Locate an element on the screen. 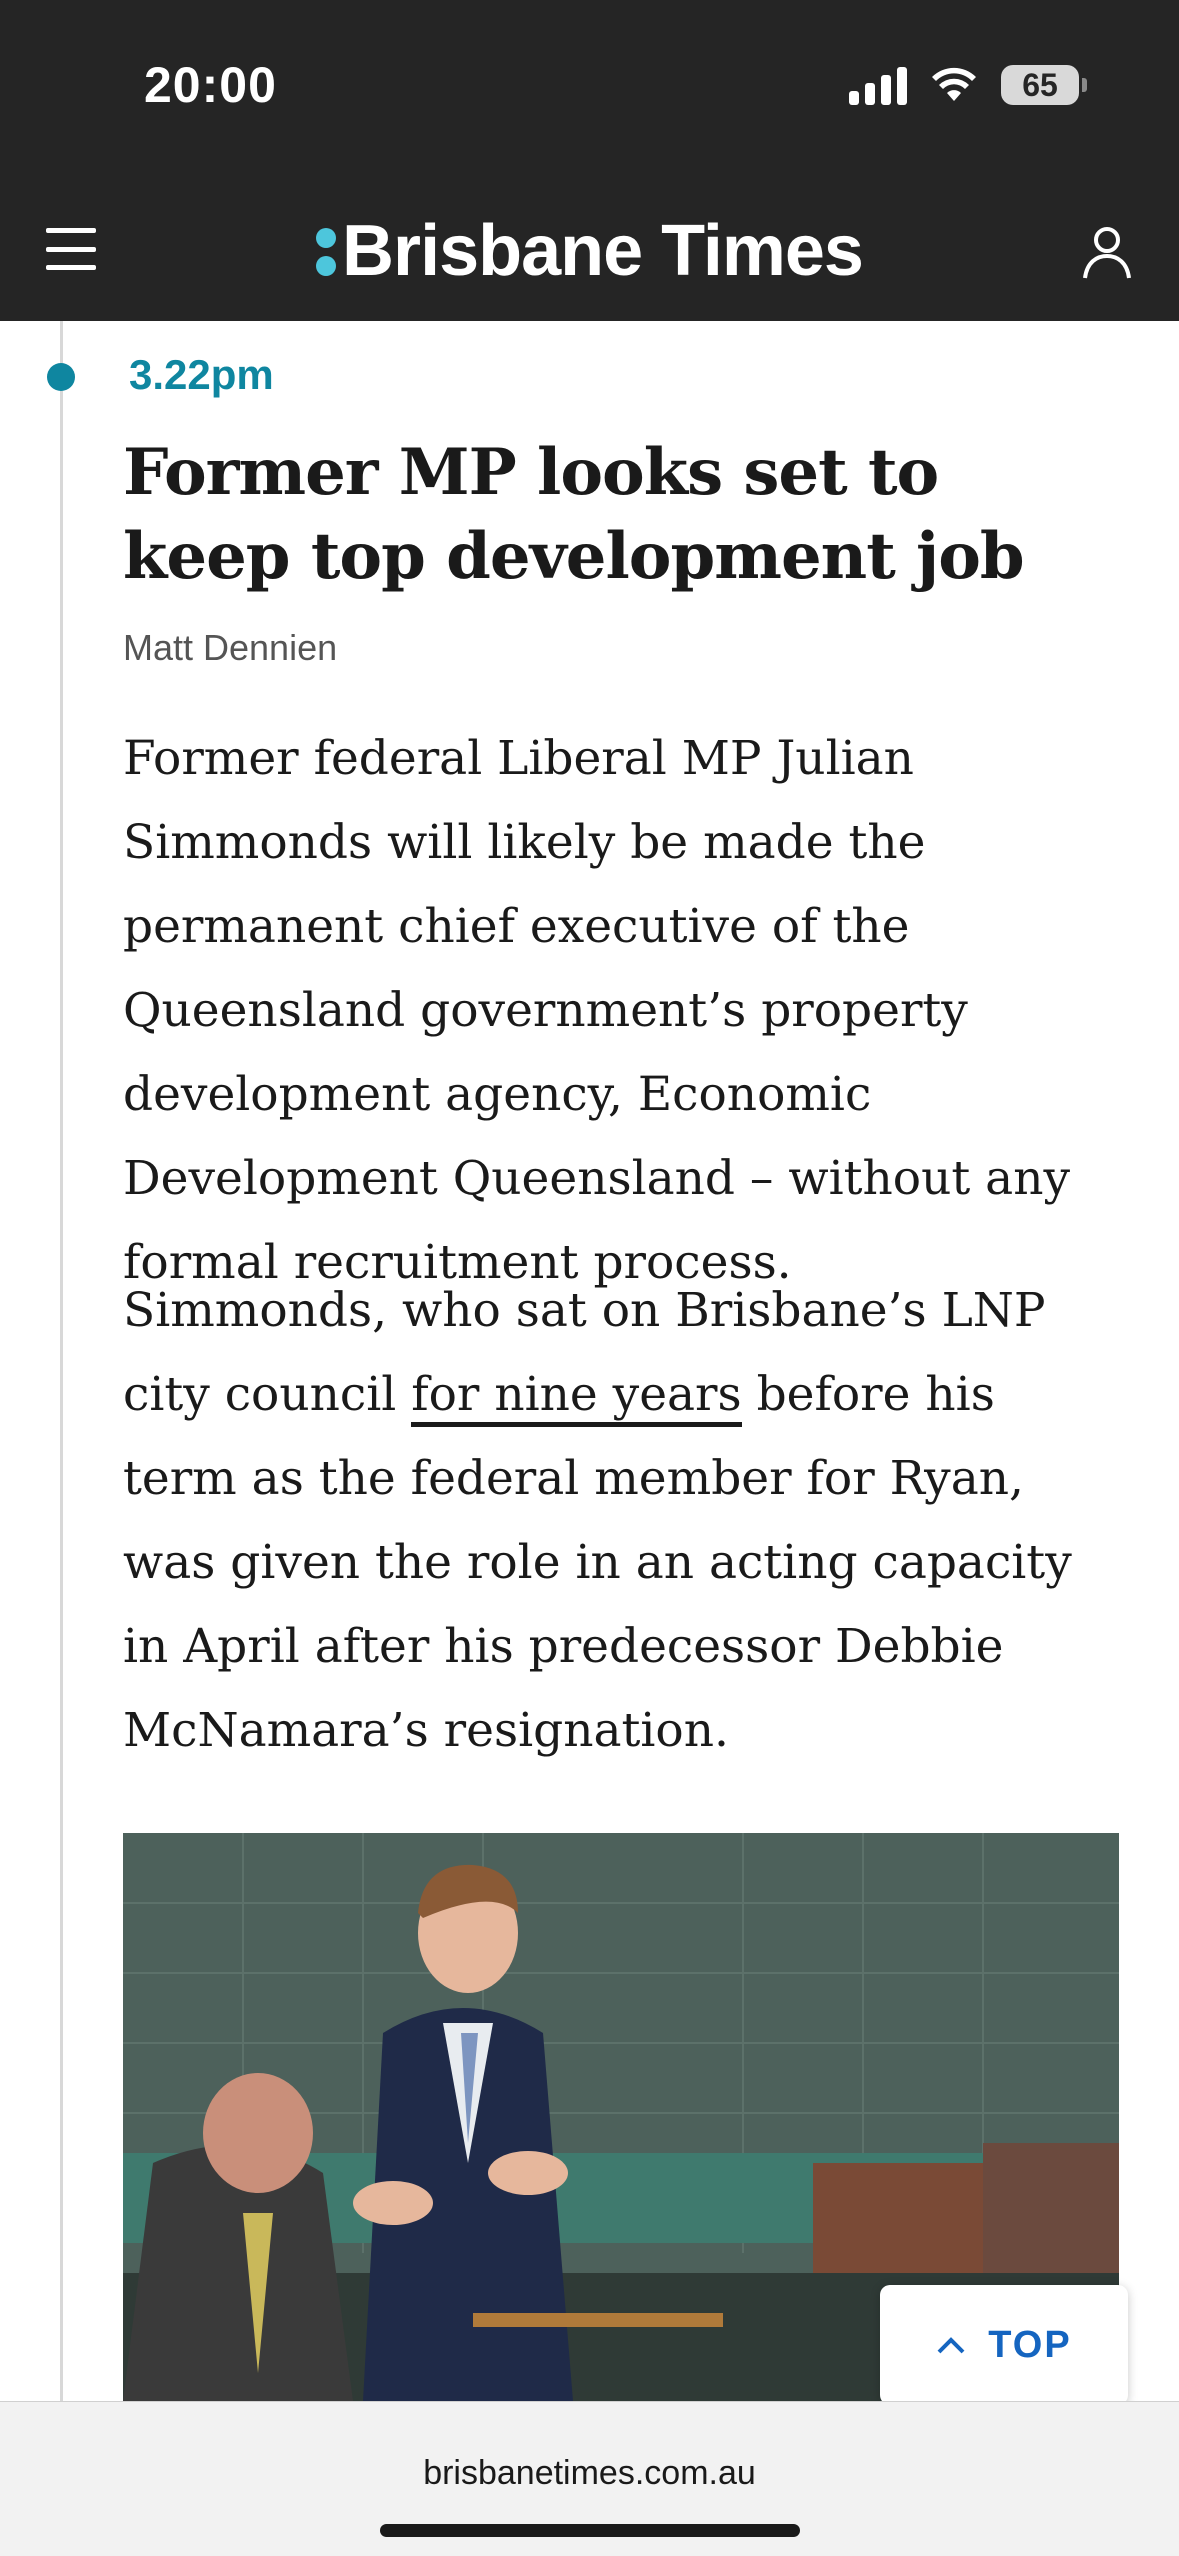 The image size is (1179, 2556). site-name: Brisbane Times is located at coordinates (603, 251).